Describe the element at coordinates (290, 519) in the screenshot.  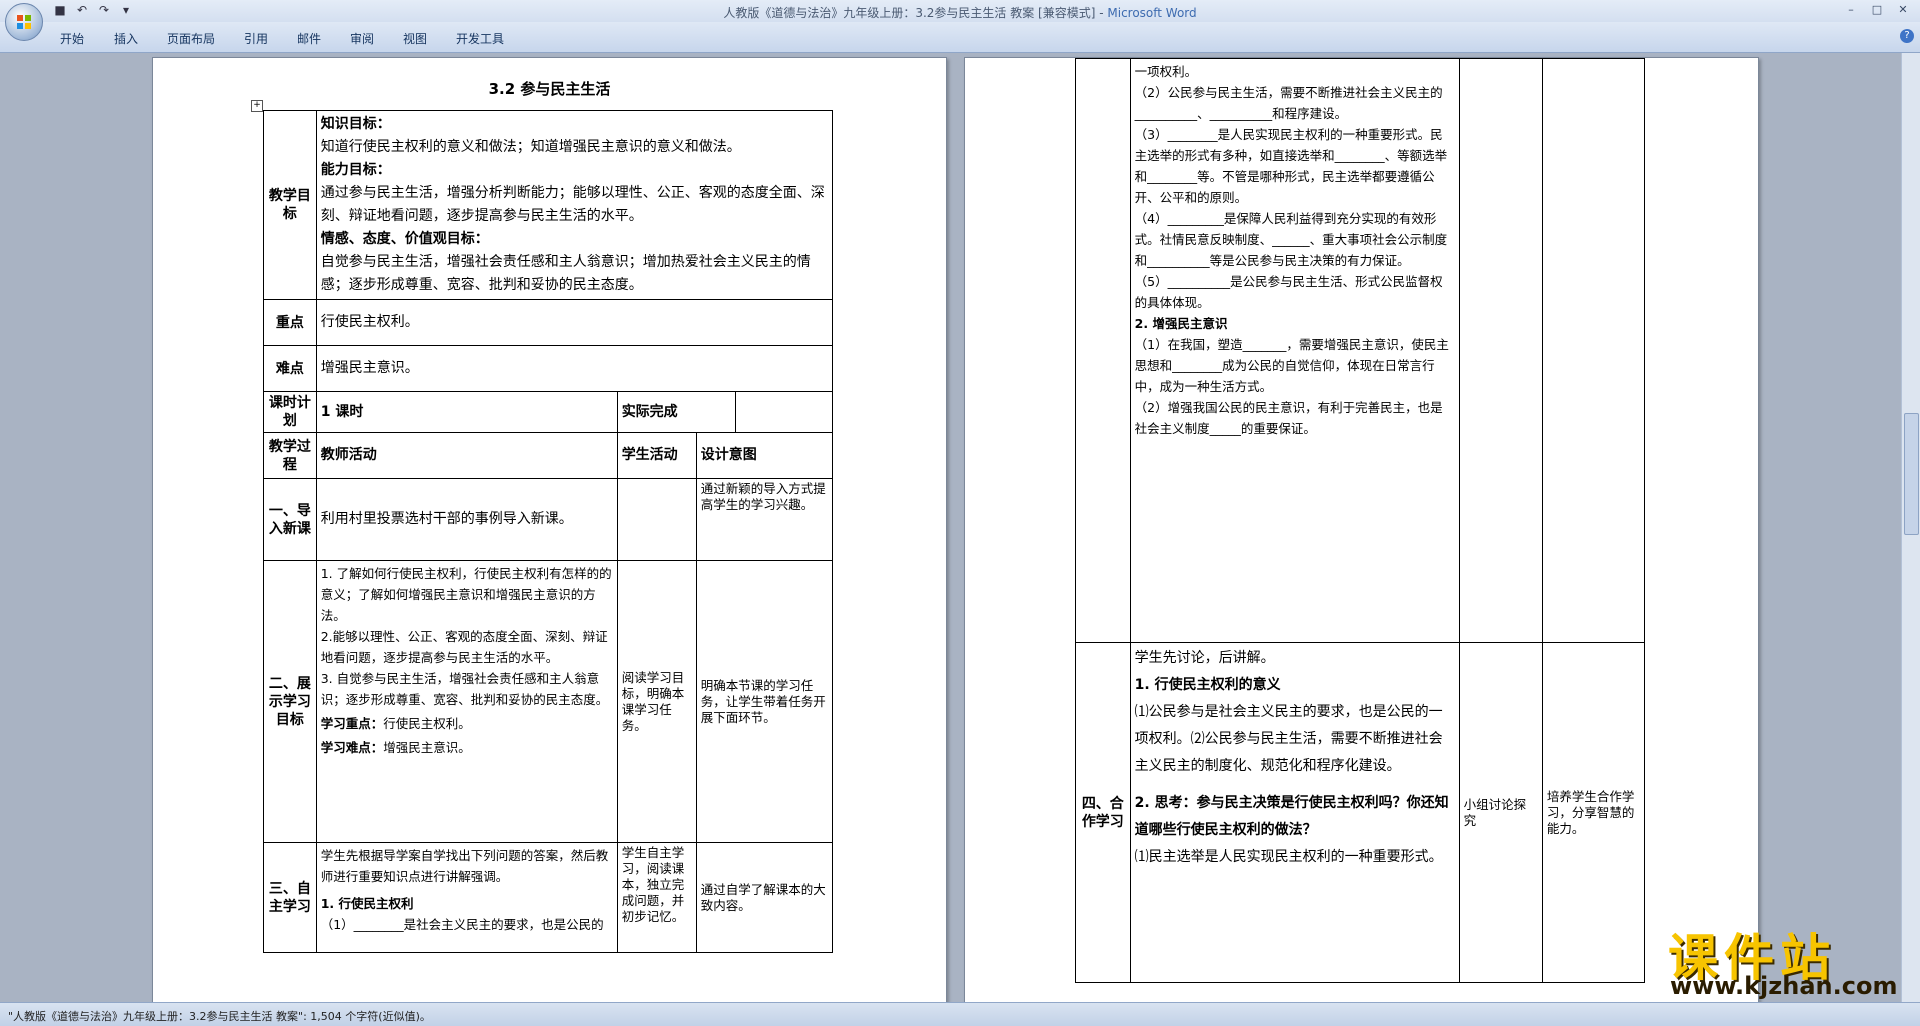
I see `stage-1-label: 一、导入新课` at that location.